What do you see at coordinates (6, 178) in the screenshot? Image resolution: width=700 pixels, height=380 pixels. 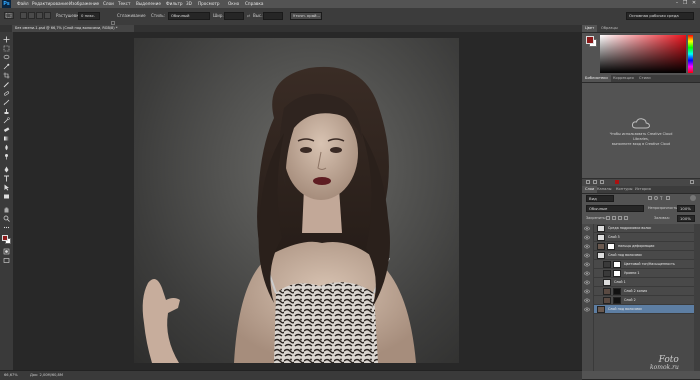 I see `type-tool` at bounding box center [6, 178].